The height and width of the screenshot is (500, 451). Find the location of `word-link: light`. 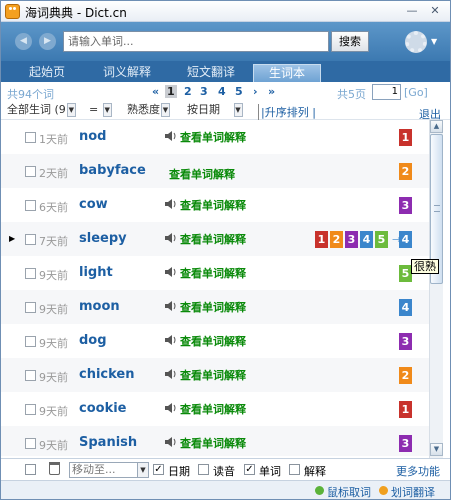

word-link: light is located at coordinates (96, 272).